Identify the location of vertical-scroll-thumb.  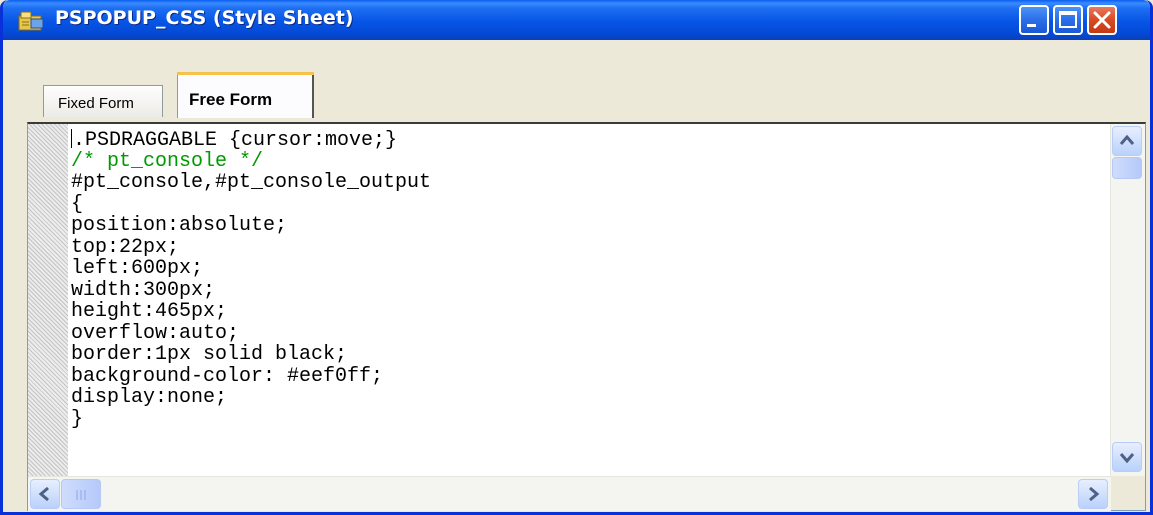
(1127, 168).